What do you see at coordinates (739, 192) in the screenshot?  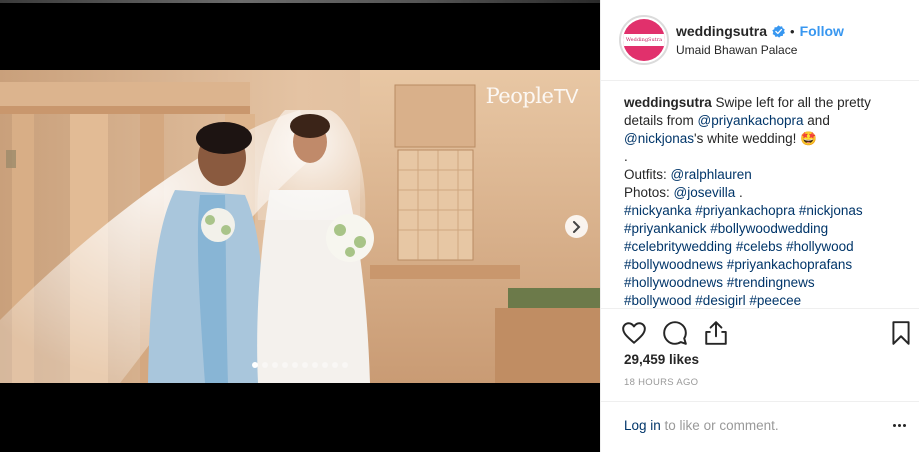 I see `photos-end: .` at bounding box center [739, 192].